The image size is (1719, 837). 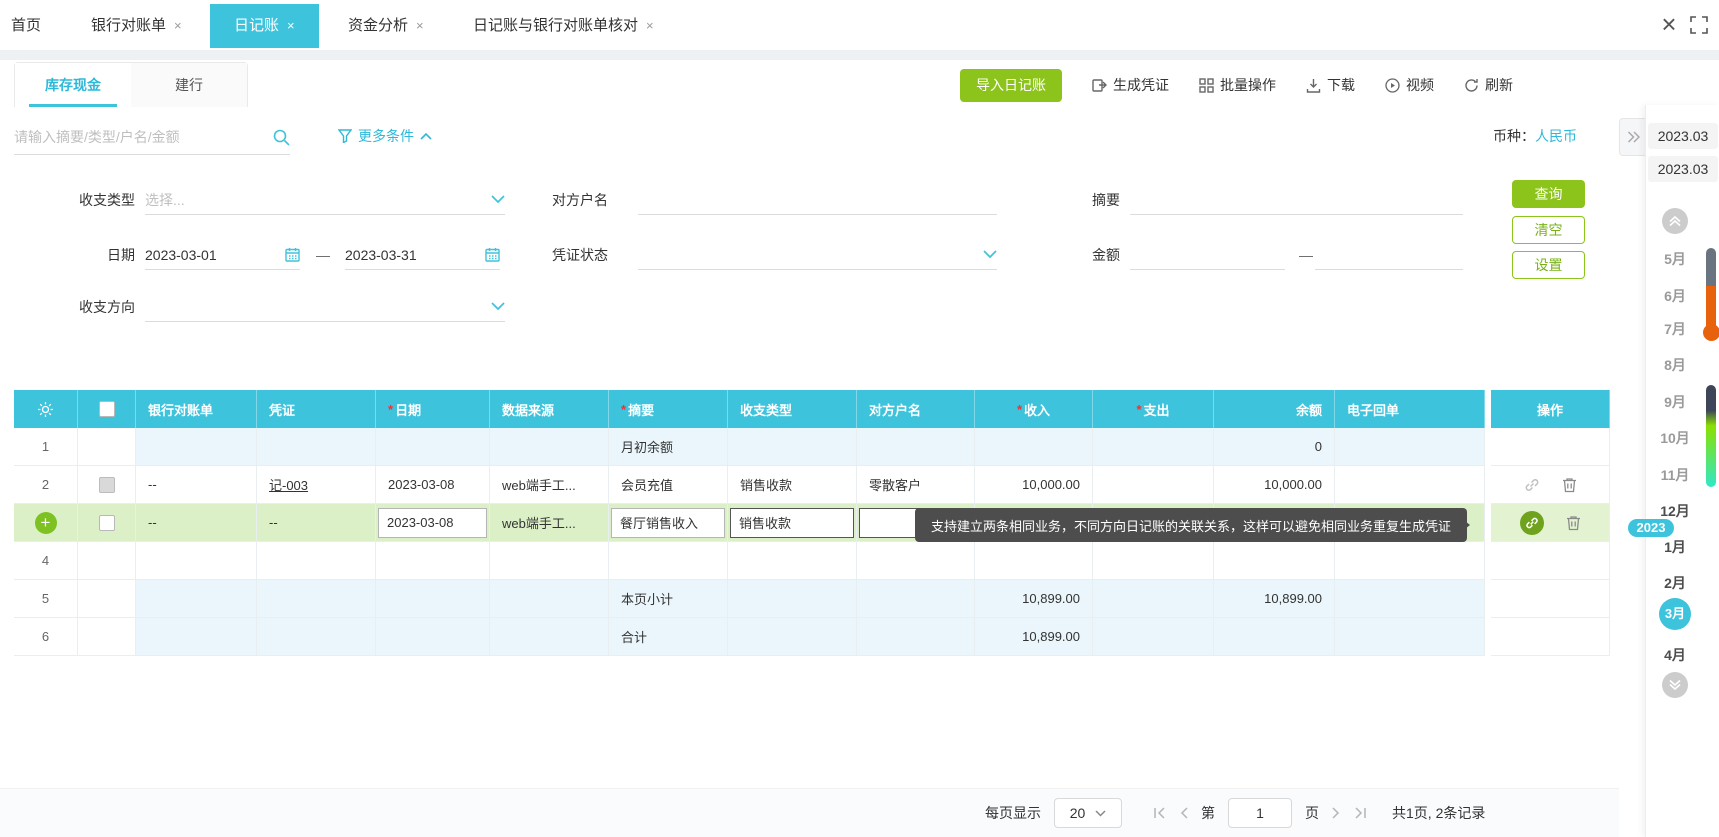 What do you see at coordinates (1675, 685) in the screenshot?
I see `scroll-months-down-button` at bounding box center [1675, 685].